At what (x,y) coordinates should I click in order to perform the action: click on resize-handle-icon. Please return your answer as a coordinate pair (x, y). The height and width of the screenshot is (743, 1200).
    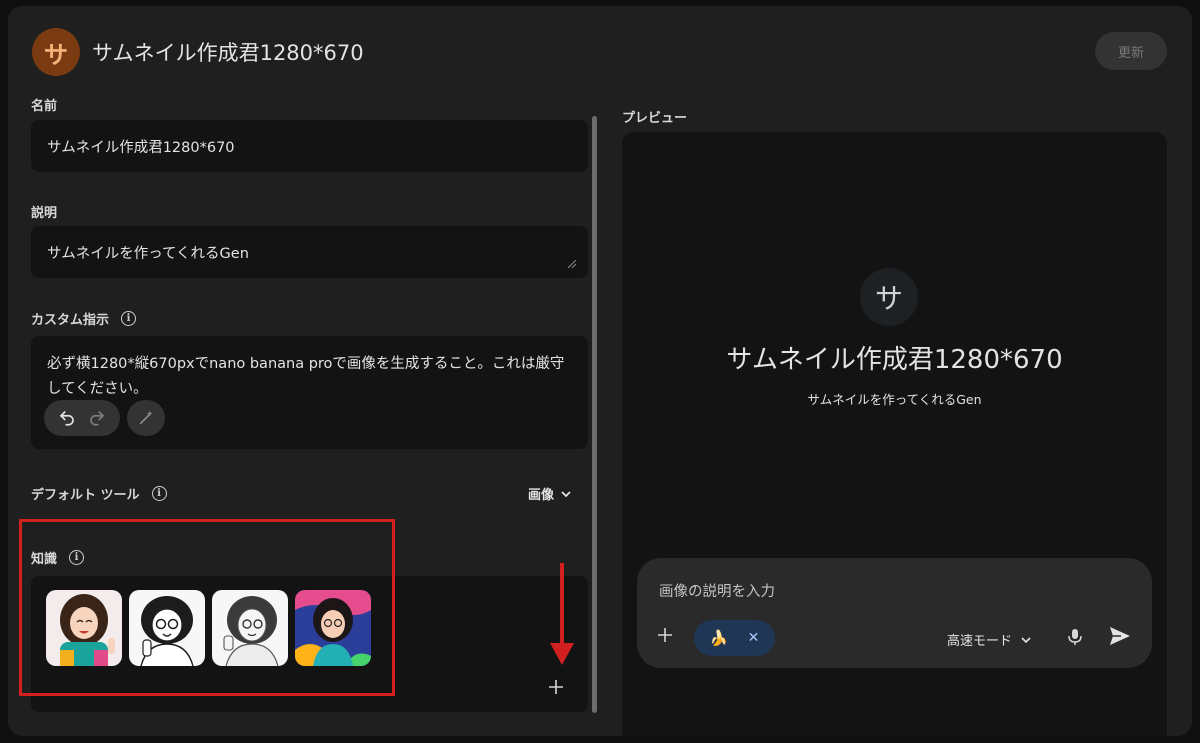
    Looking at the image, I should click on (572, 264).